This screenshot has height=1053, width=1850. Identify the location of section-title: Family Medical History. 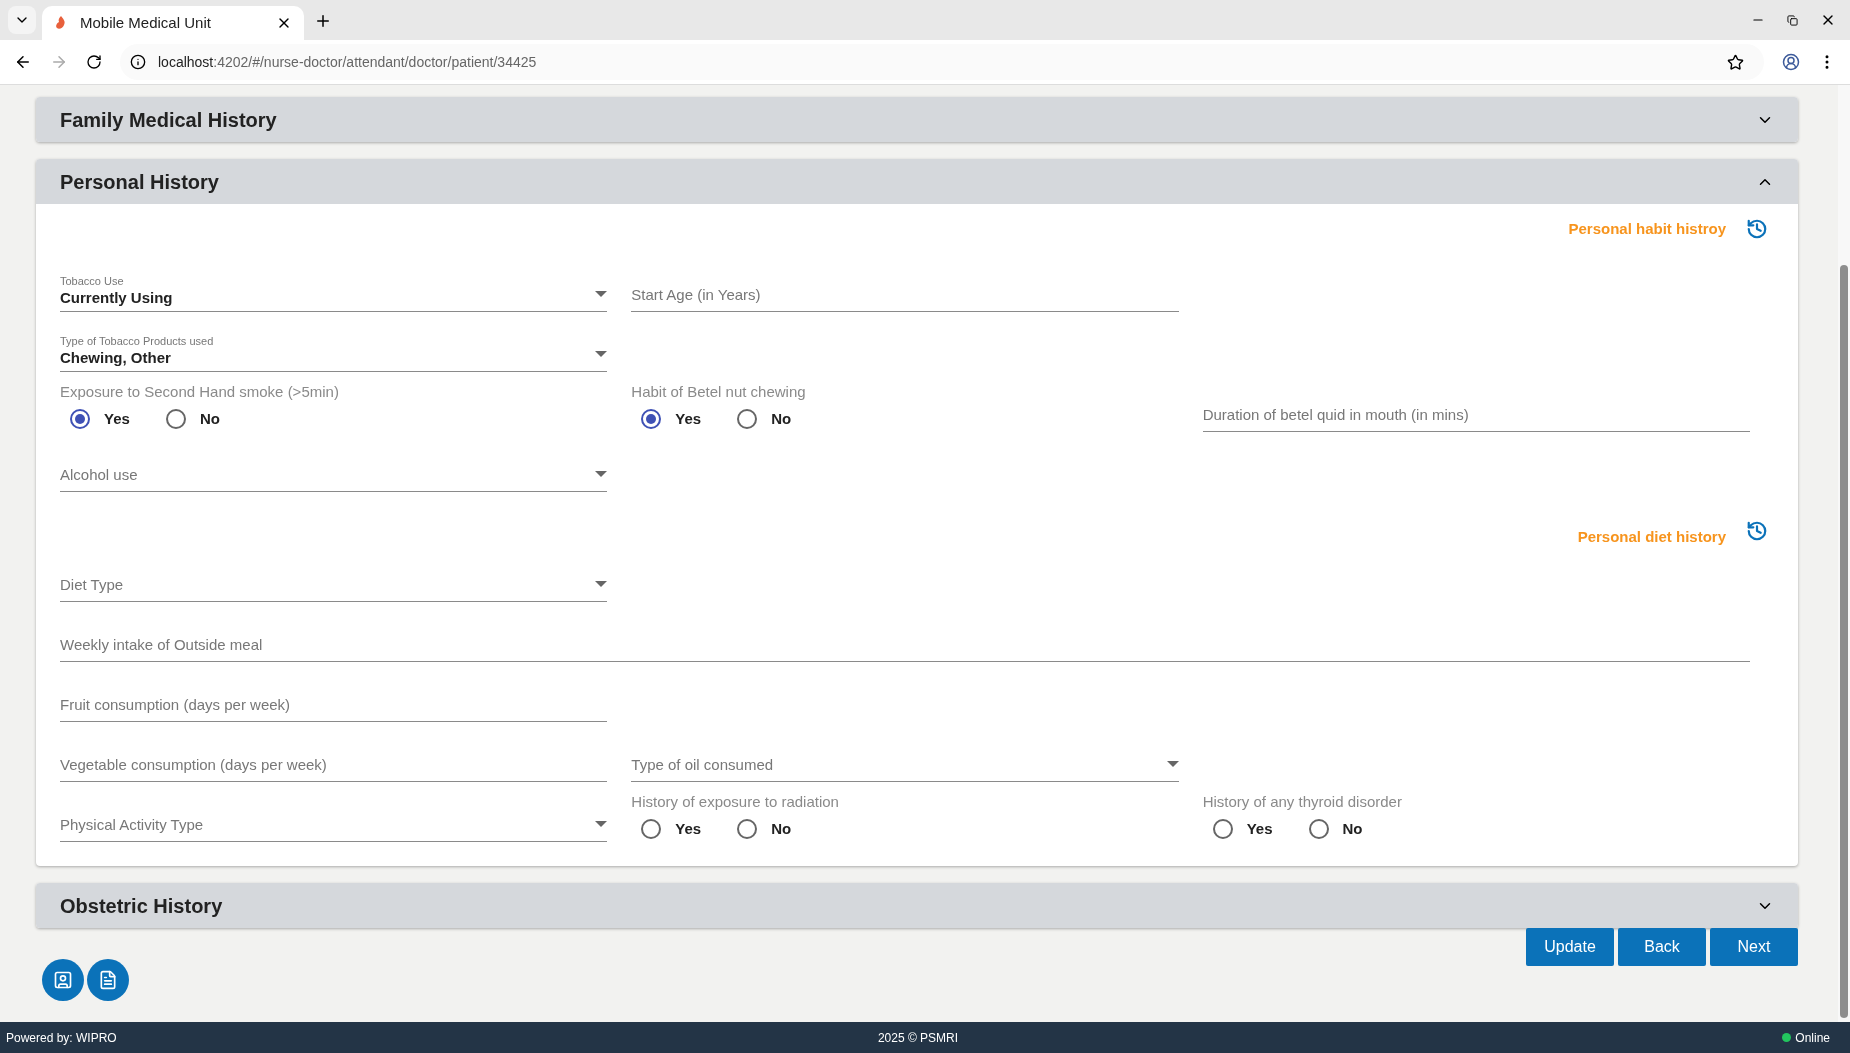
(169, 120).